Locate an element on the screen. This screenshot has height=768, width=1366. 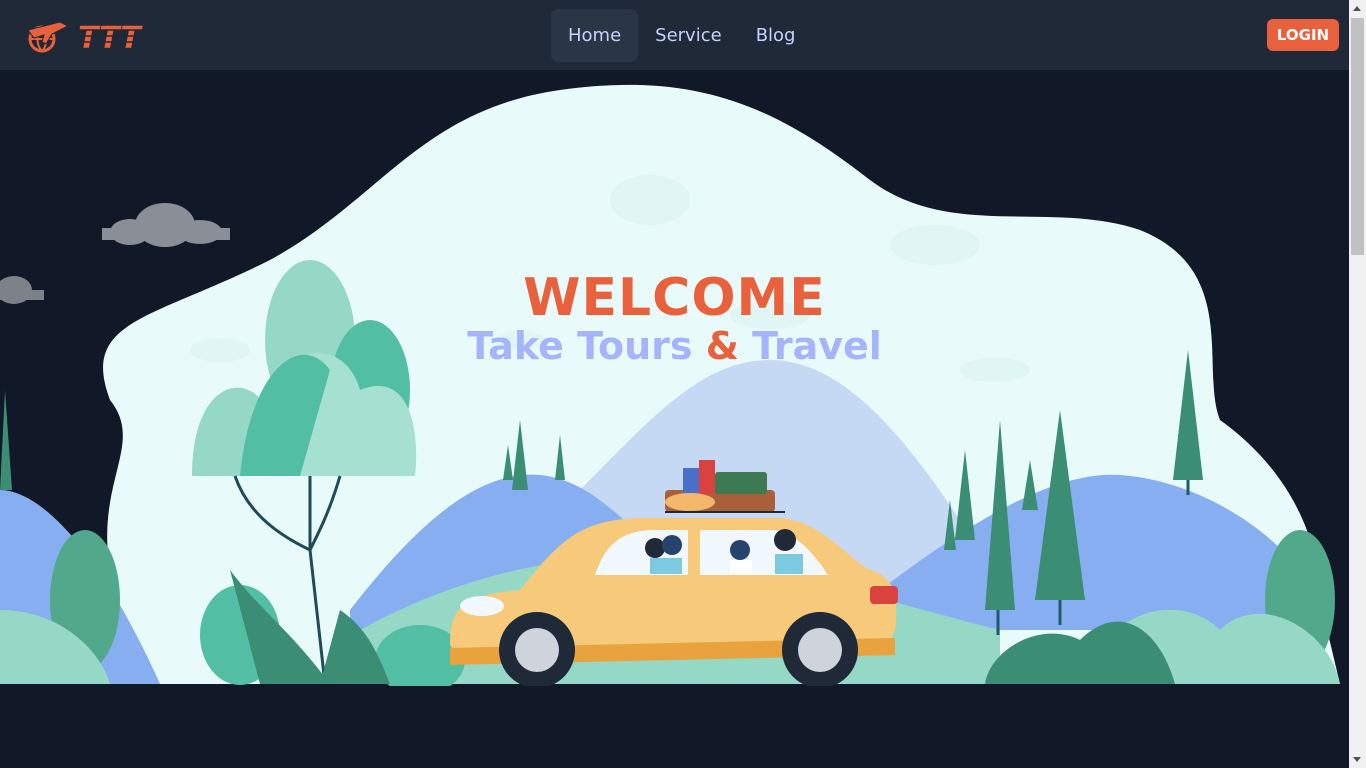
page-scrollbar is located at coordinates (1357, 384).